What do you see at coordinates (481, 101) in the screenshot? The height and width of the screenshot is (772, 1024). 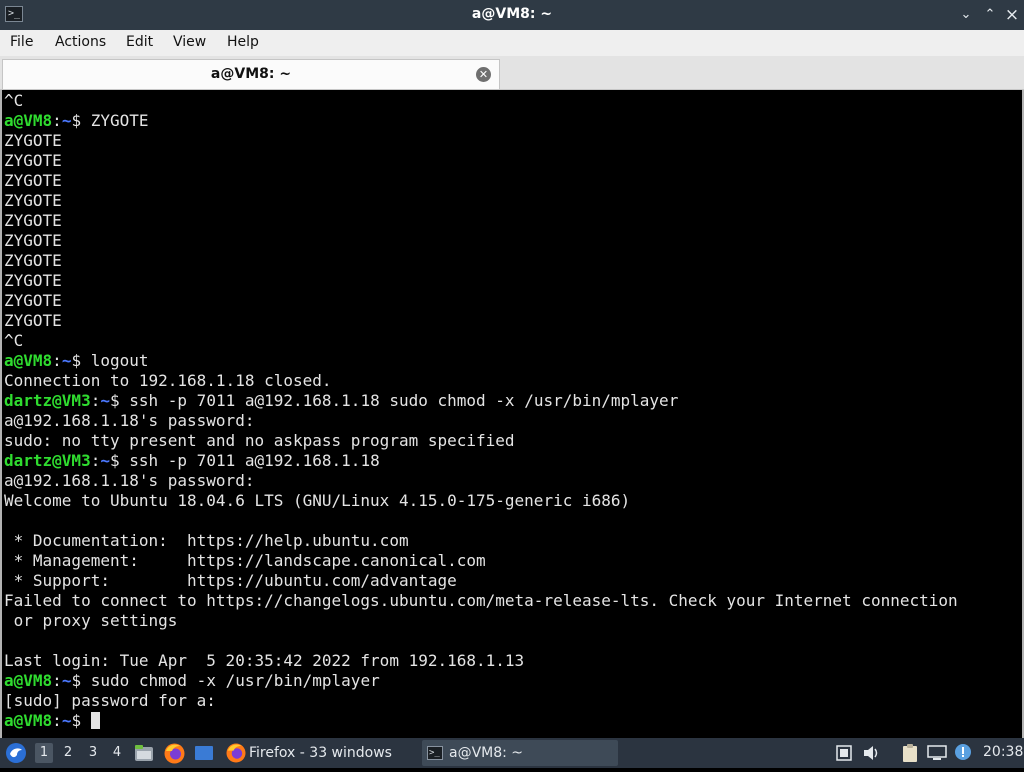 I see `terminal-line: ^C` at bounding box center [481, 101].